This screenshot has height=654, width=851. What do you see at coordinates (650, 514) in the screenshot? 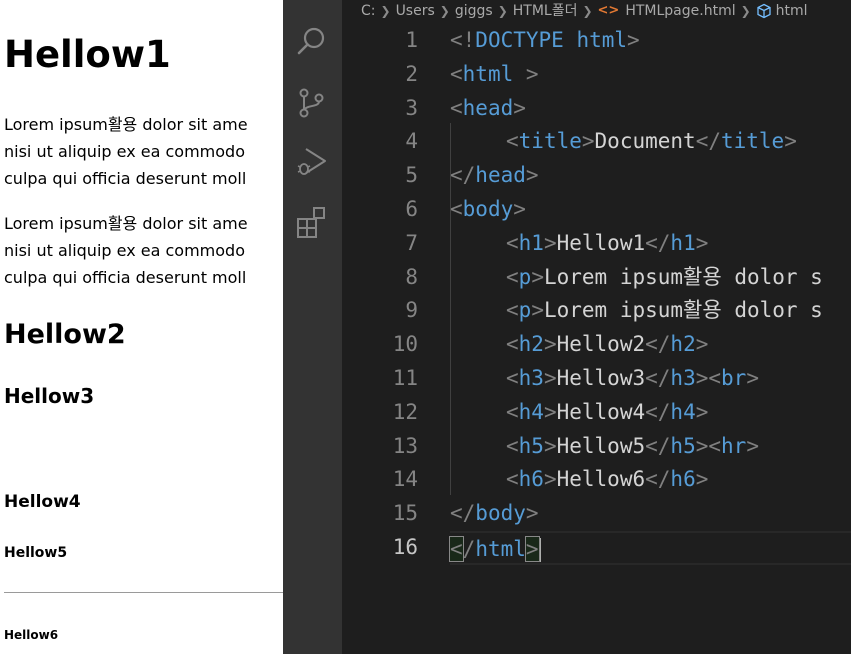
I see `code-line: </body>` at bounding box center [650, 514].